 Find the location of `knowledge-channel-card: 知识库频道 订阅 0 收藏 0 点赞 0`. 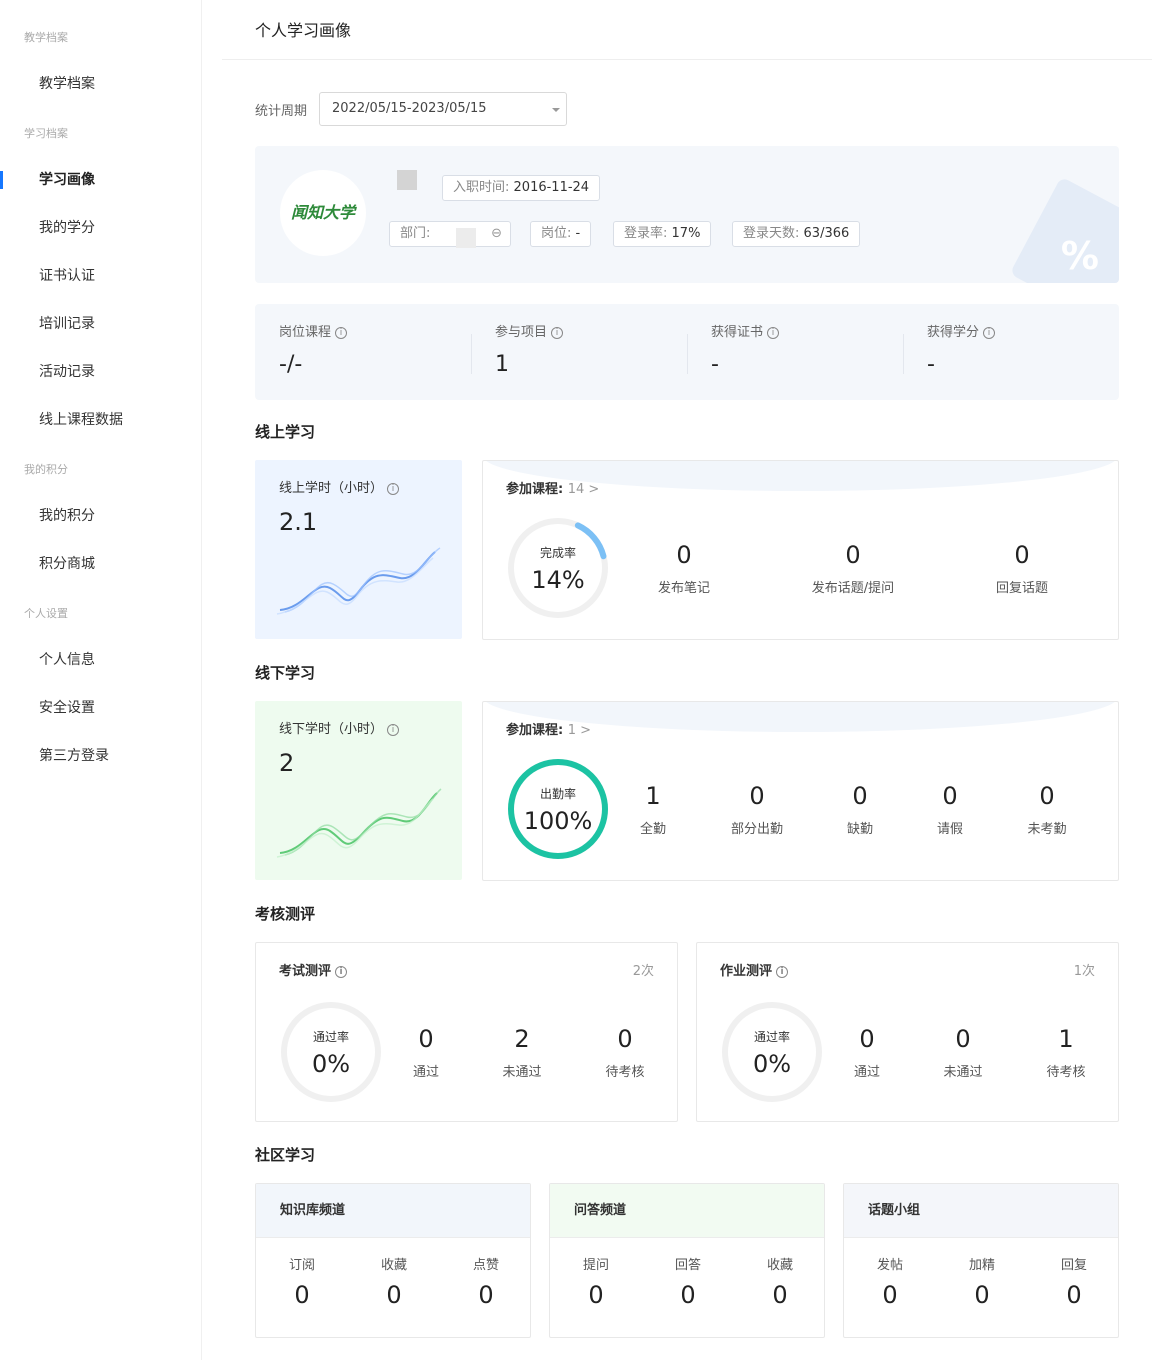

knowledge-channel-card: 知识库频道 订阅 0 收藏 0 点赞 0 is located at coordinates (393, 1260).